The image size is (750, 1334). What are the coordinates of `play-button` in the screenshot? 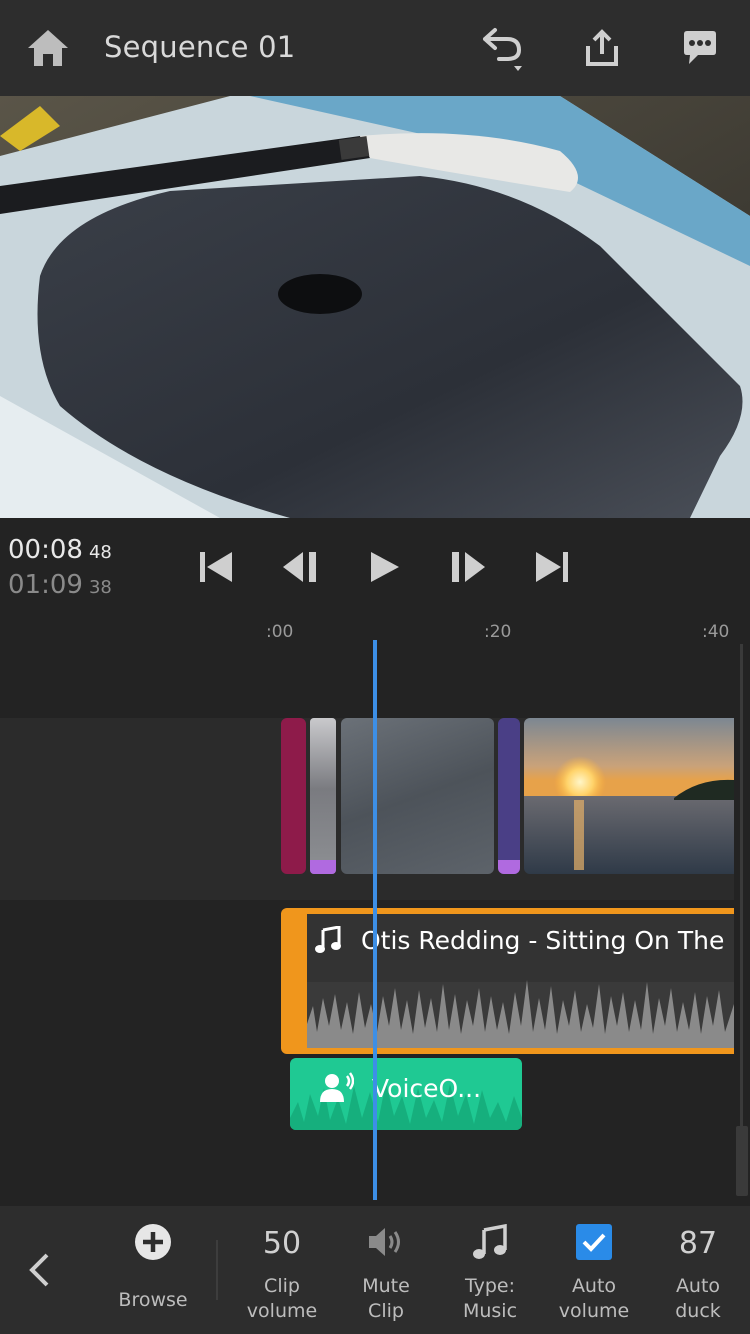 It's located at (384, 567).